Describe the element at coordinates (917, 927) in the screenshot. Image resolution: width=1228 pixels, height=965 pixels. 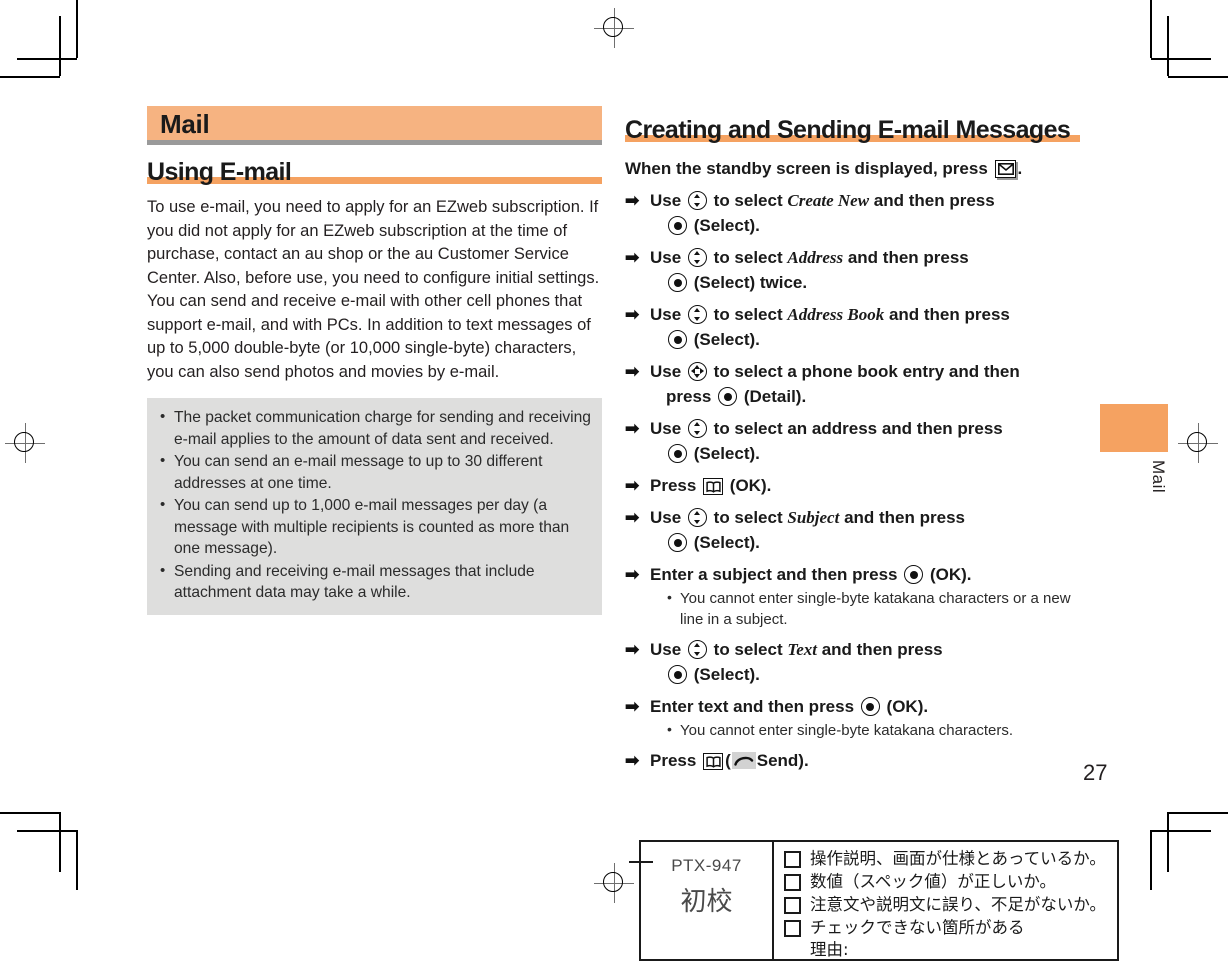
I see `proof-check-text: チェックできない箇所がある` at that location.